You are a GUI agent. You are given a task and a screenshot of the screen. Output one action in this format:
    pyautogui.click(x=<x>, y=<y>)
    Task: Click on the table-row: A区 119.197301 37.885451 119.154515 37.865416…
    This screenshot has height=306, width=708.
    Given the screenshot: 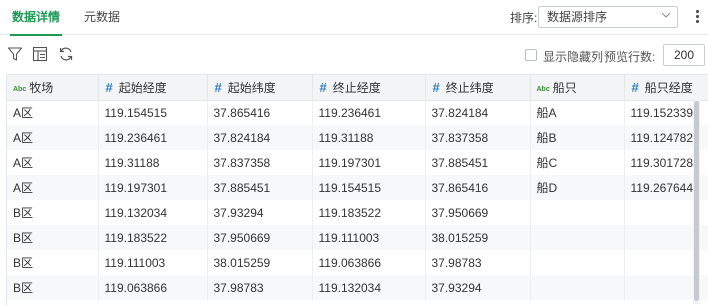 What is the action you would take?
    pyautogui.click(x=357, y=187)
    